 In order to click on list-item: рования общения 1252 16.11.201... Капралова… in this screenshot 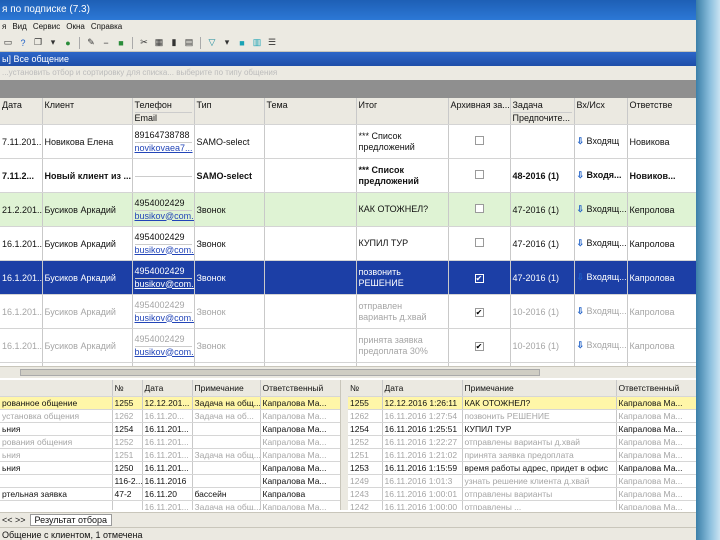, I will do `click(170, 442)`.